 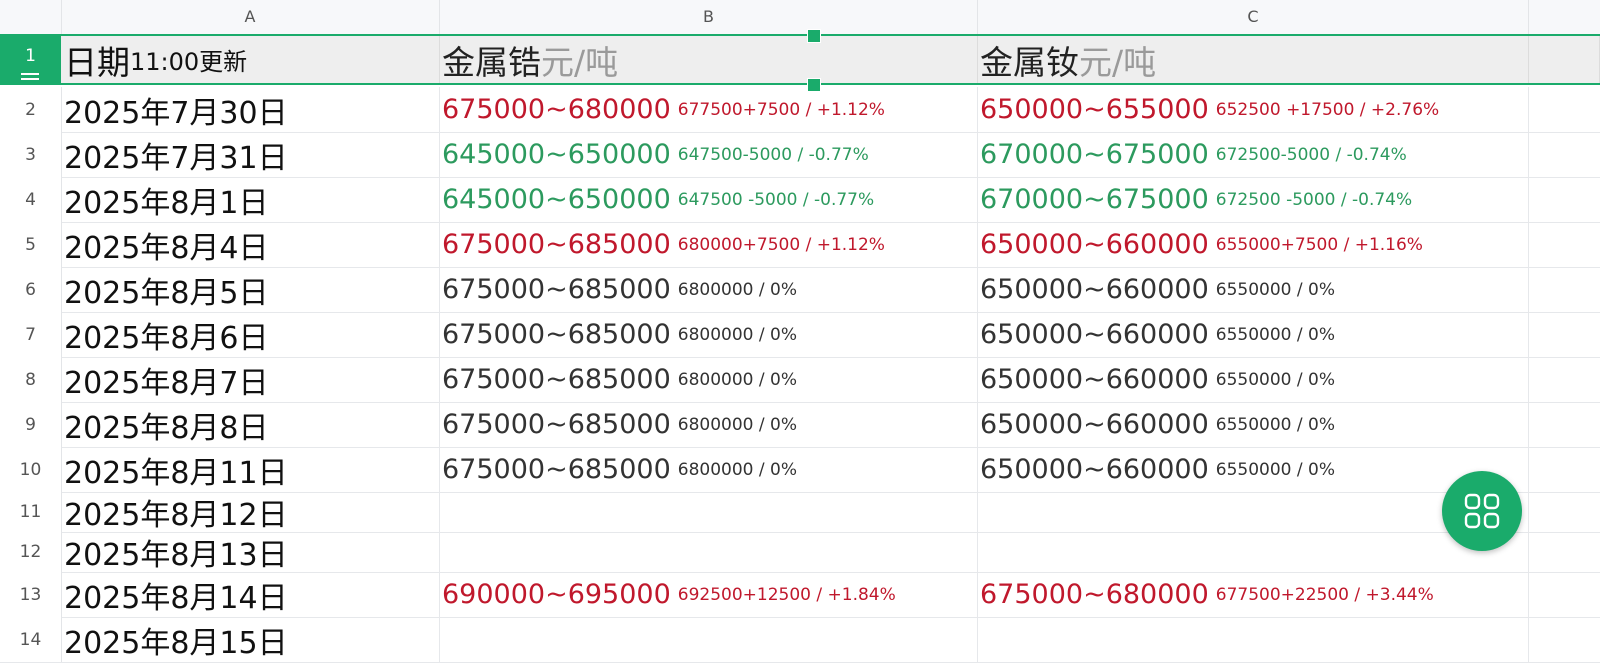 I want to click on cell-date: 2025年8月14日, so click(x=250, y=594).